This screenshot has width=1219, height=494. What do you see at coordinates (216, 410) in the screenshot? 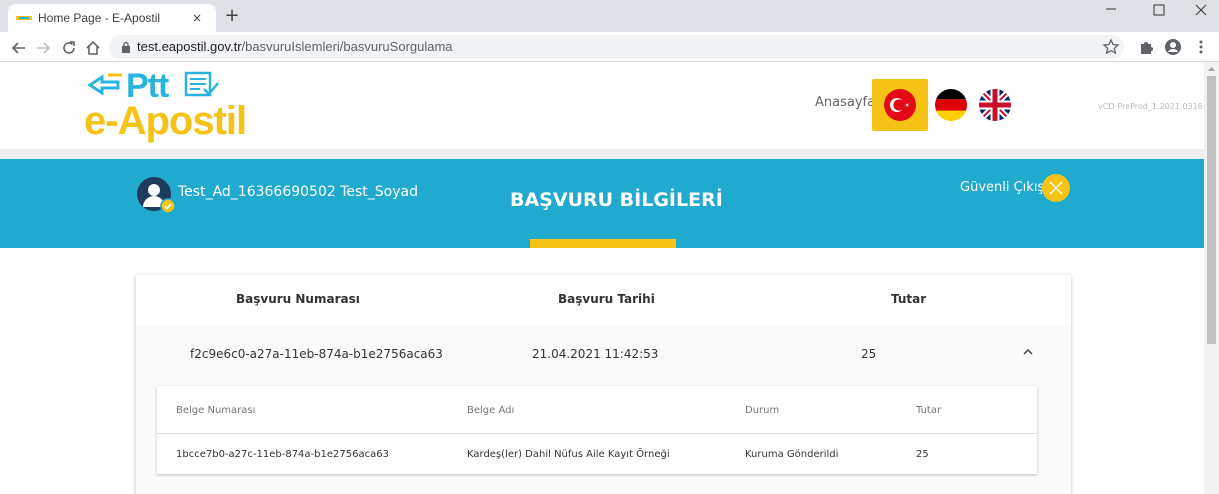
I see `doc-header-number: Belge Numarası` at bounding box center [216, 410].